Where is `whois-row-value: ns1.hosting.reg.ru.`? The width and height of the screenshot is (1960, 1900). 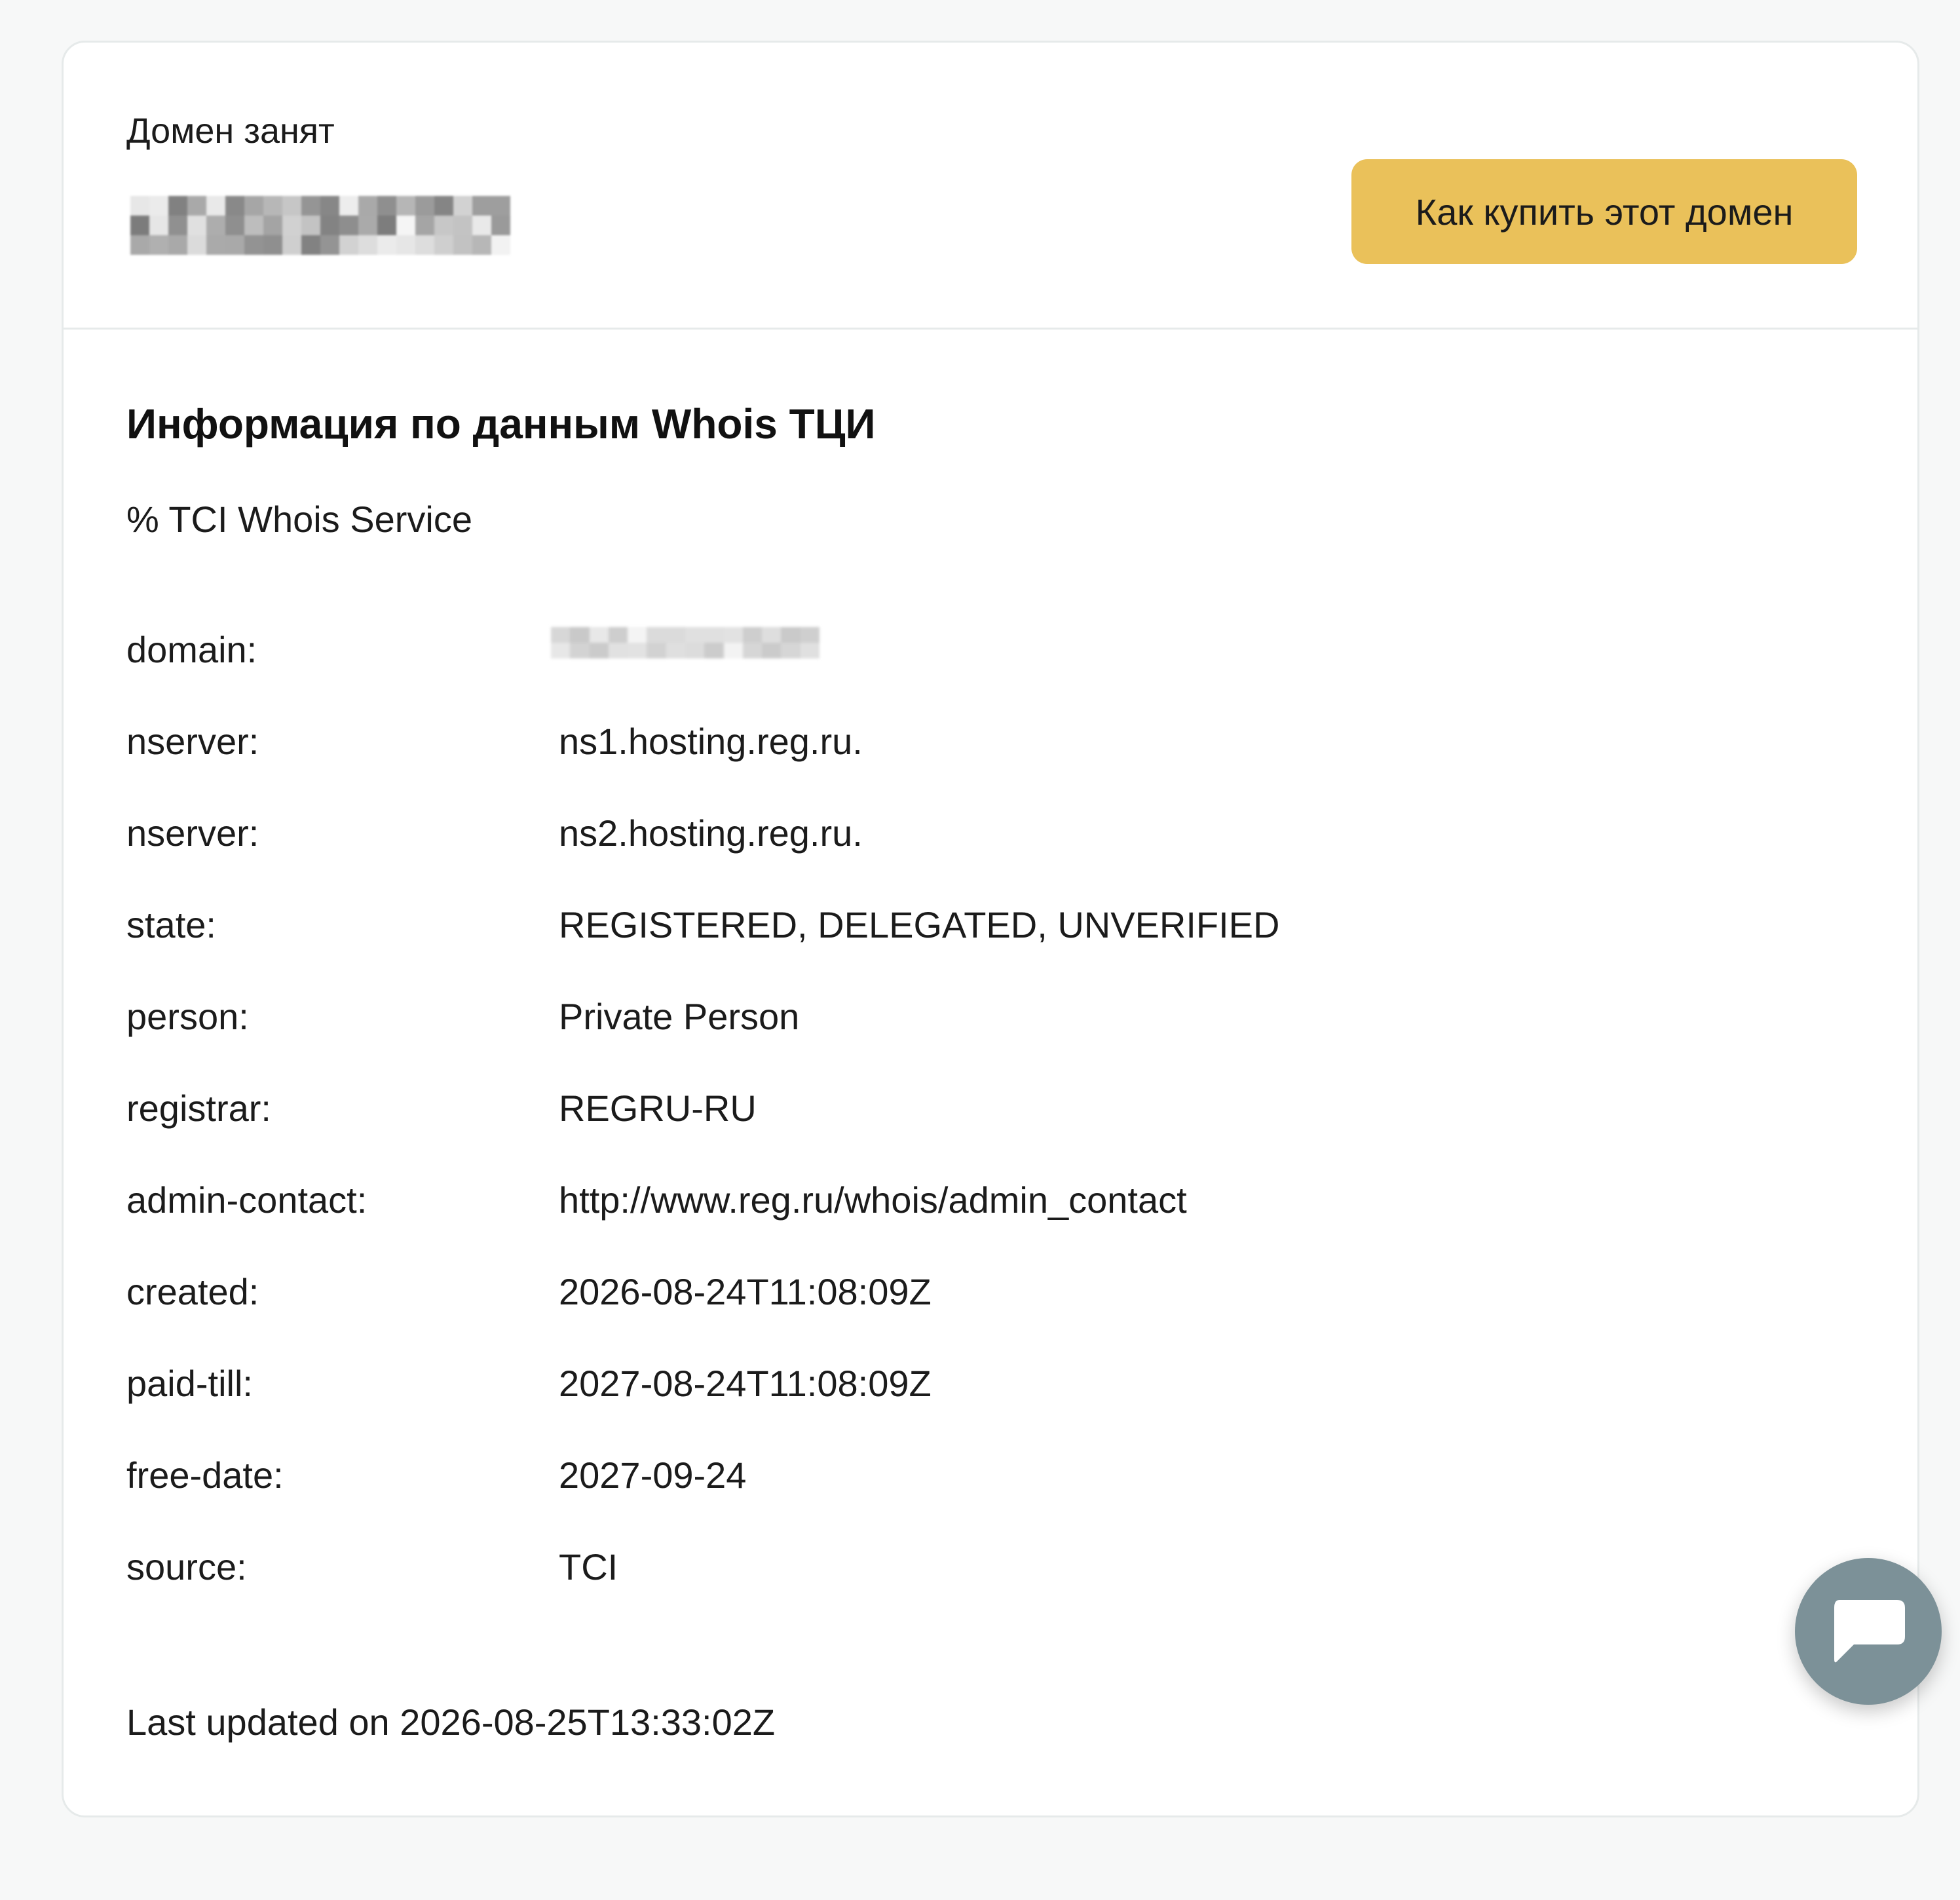
whois-row-value: ns1.hosting.reg.ru. is located at coordinates (711, 741).